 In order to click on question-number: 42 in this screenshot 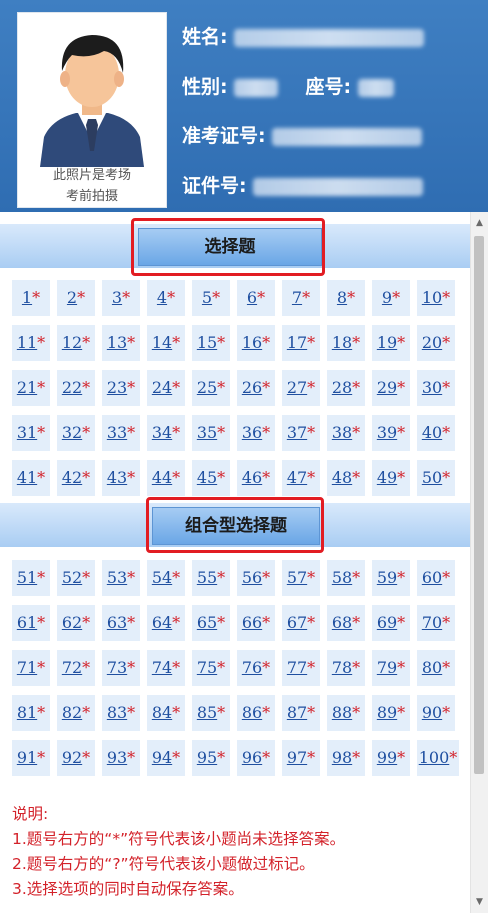, I will do `click(72, 477)`.